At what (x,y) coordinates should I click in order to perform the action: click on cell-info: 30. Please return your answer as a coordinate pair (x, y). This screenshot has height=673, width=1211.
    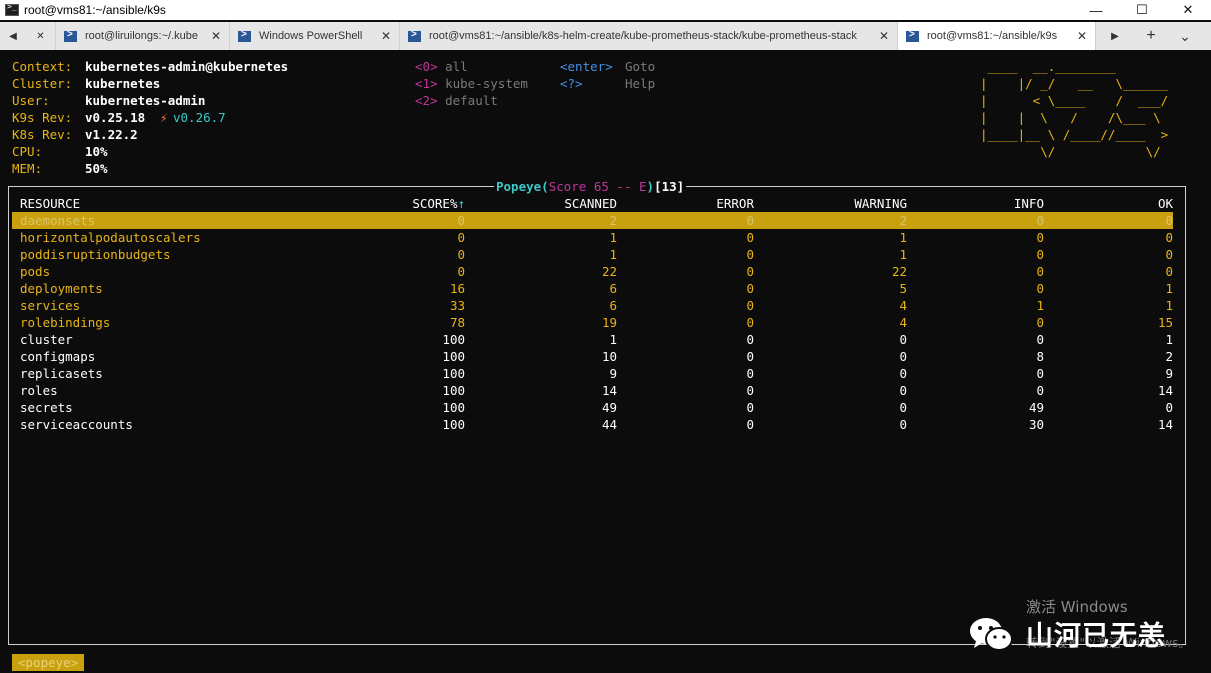
    Looking at the image, I should click on (1036, 424).